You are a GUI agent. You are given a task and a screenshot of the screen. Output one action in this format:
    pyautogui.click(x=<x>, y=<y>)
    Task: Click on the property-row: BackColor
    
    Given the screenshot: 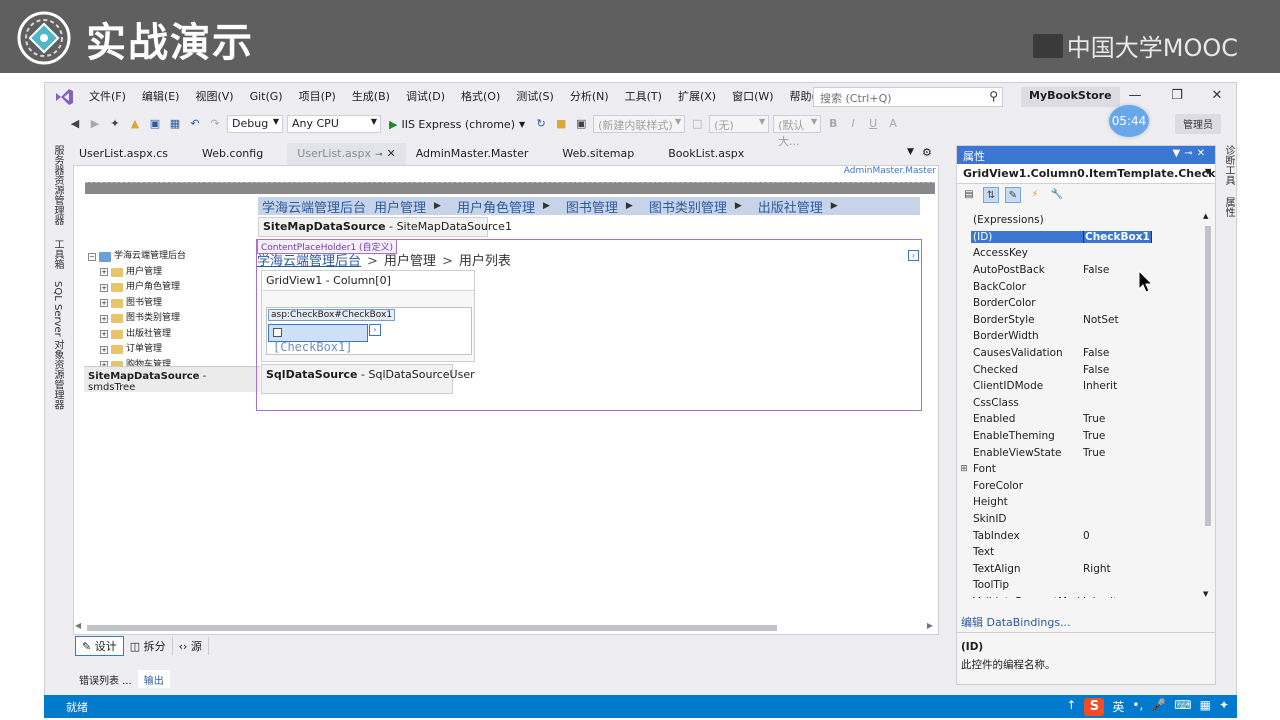 What is the action you would take?
    pyautogui.click(x=1080, y=286)
    